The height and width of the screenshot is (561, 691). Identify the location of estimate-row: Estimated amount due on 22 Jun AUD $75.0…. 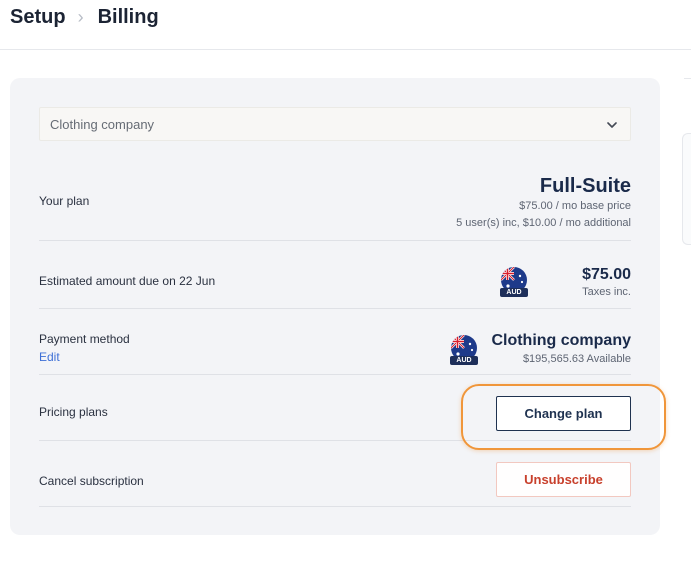
(335, 275).